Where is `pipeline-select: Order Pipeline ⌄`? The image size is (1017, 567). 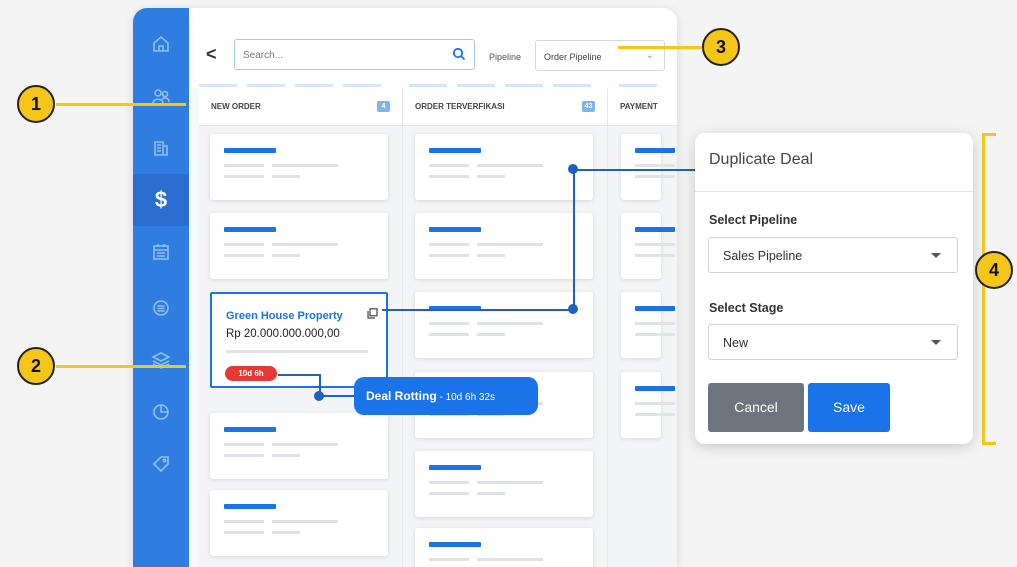
pipeline-select: Order Pipeline ⌄ is located at coordinates (600, 55).